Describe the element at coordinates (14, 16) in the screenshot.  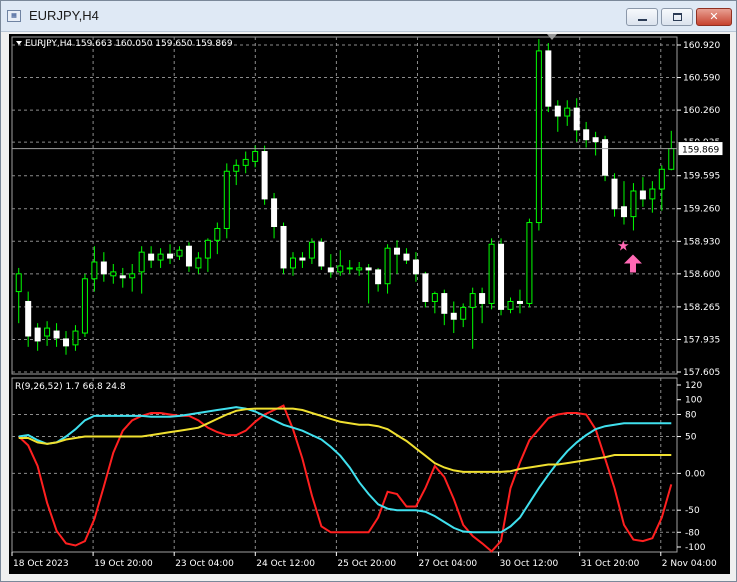
I see `chart-window-icon: ▦` at that location.